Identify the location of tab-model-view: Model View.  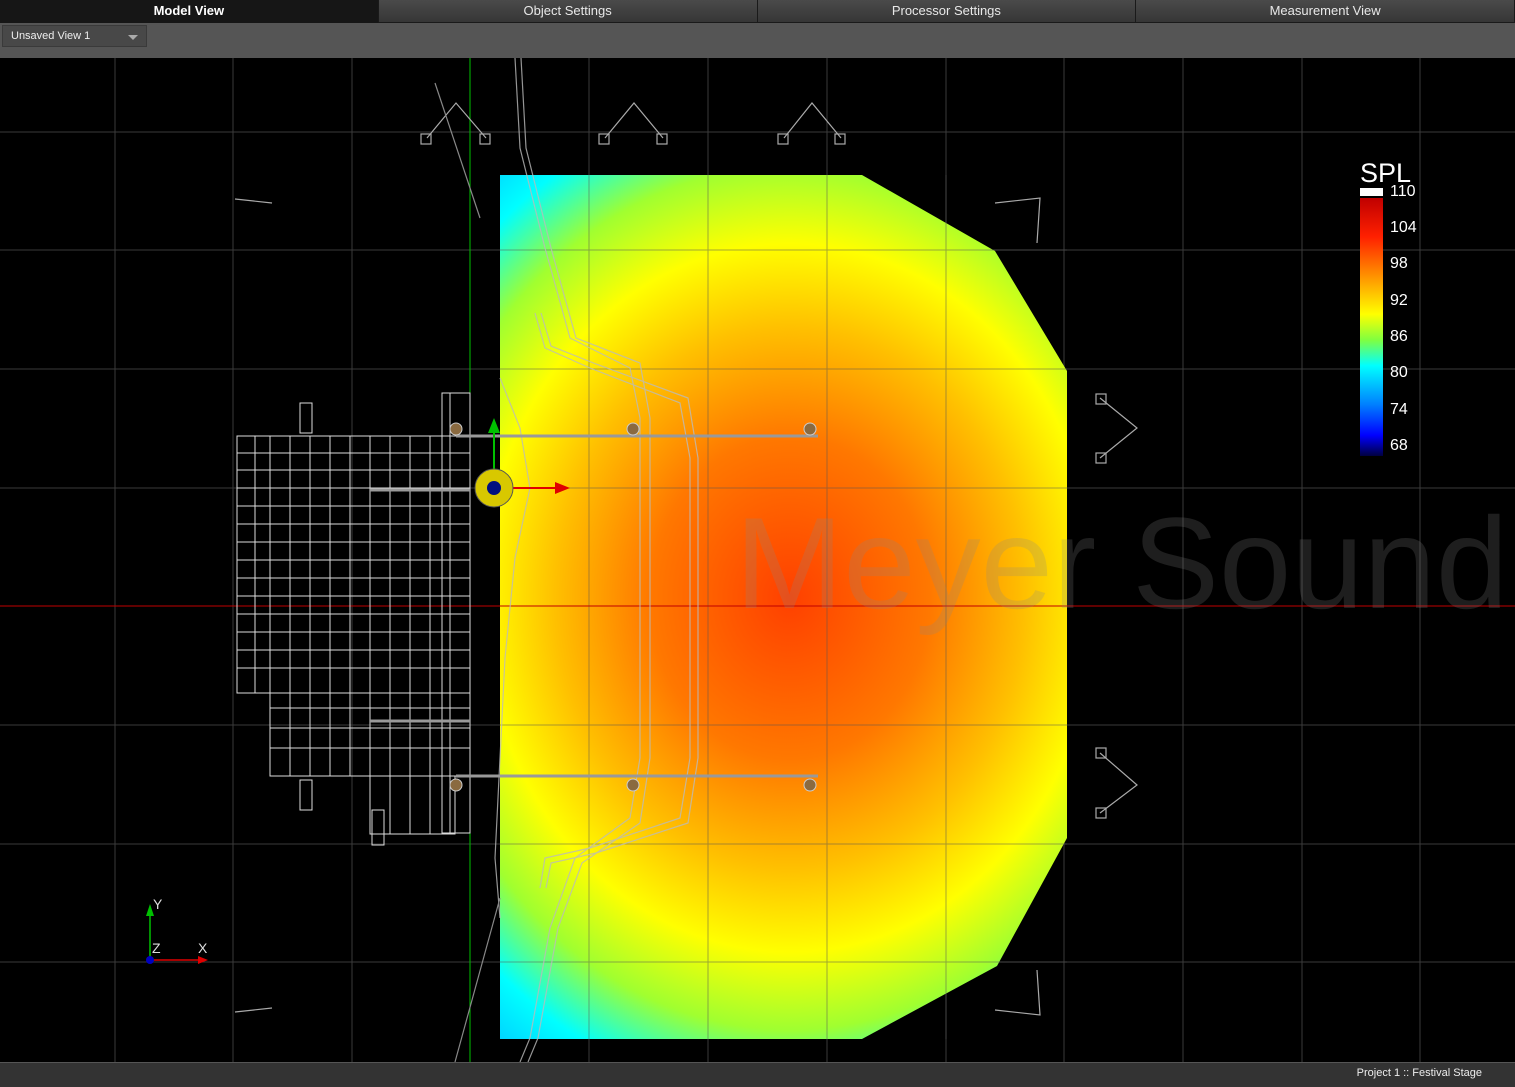
(189, 11).